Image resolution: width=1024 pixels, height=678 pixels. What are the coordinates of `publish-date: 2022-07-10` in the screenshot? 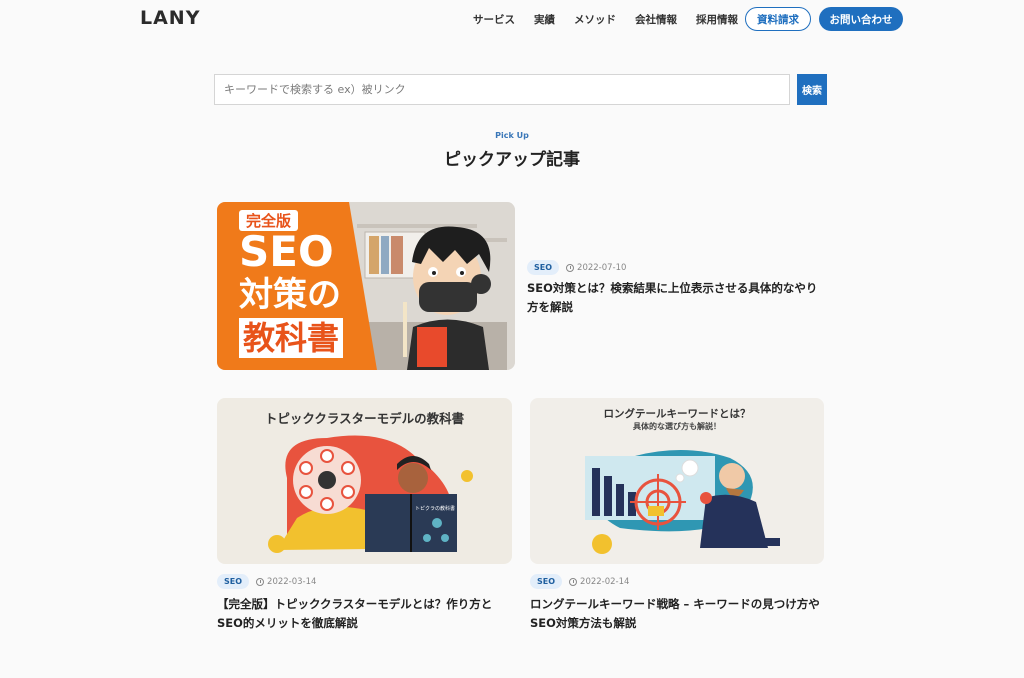 It's located at (596, 268).